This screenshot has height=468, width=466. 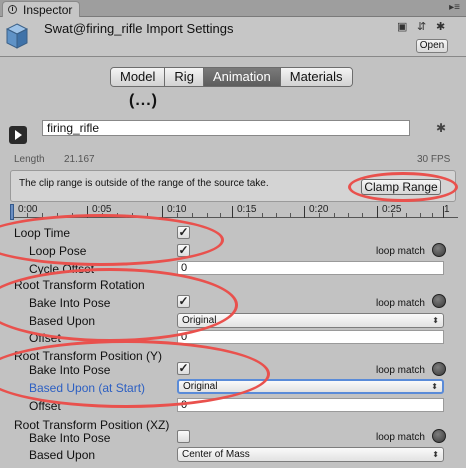 What do you see at coordinates (18, 135) in the screenshot?
I see `play-icon` at bounding box center [18, 135].